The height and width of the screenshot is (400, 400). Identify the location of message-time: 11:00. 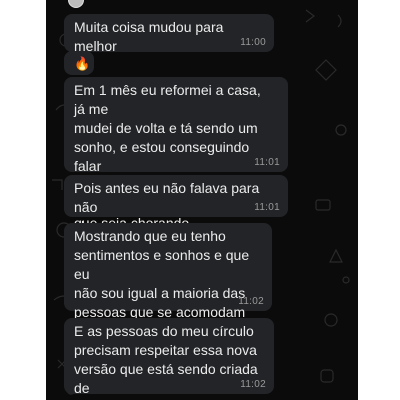
(253, 42).